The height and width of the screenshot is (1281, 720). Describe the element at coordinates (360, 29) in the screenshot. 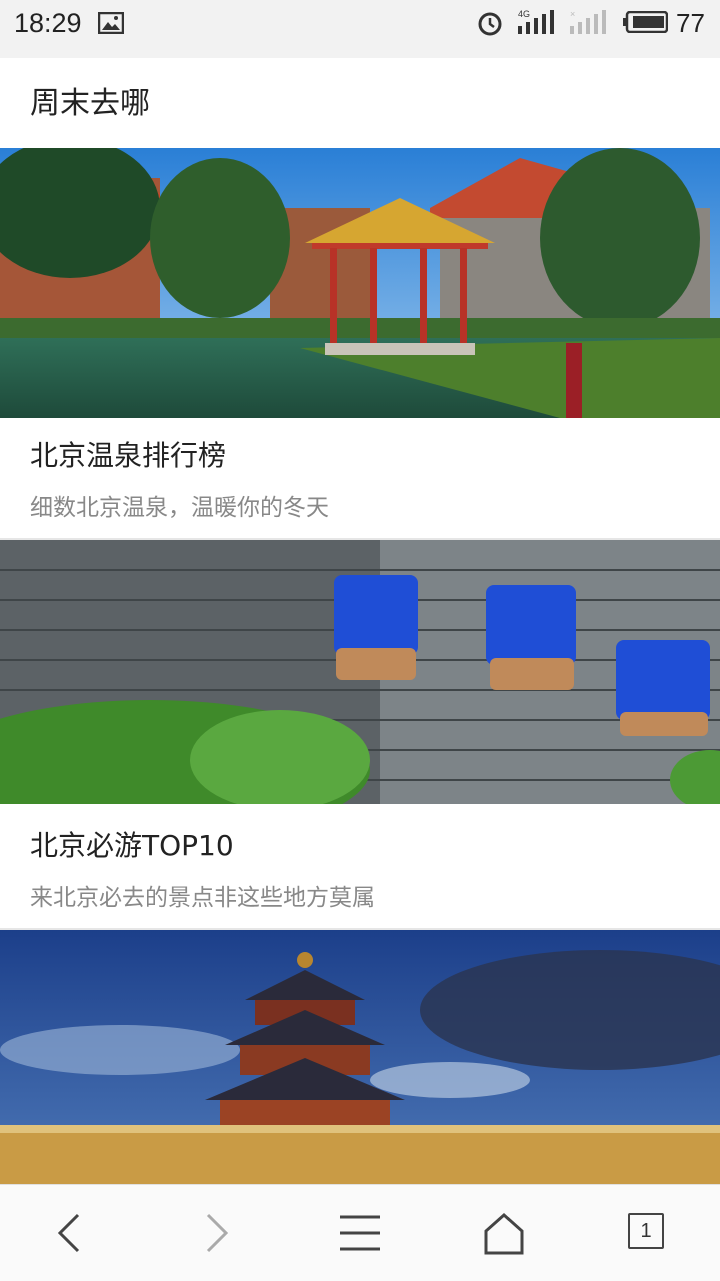

I see `status-bar: 18:29 4G × 77` at that location.